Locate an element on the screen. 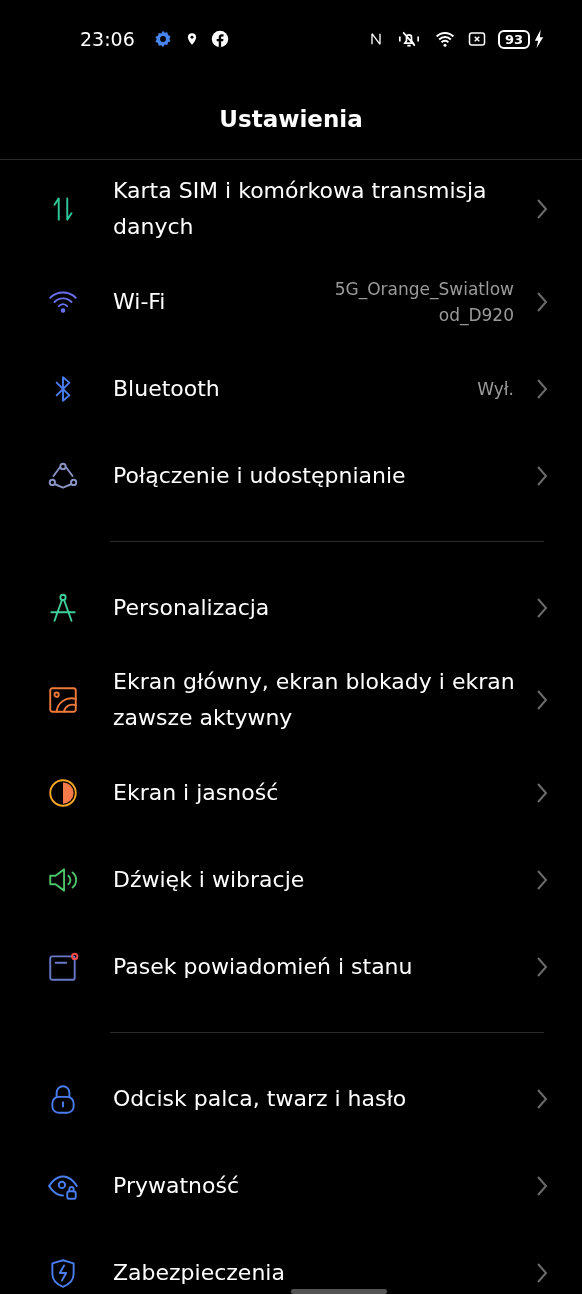 The height and width of the screenshot is (1294, 582). settings-item: Prywatność is located at coordinates (291, 1185).